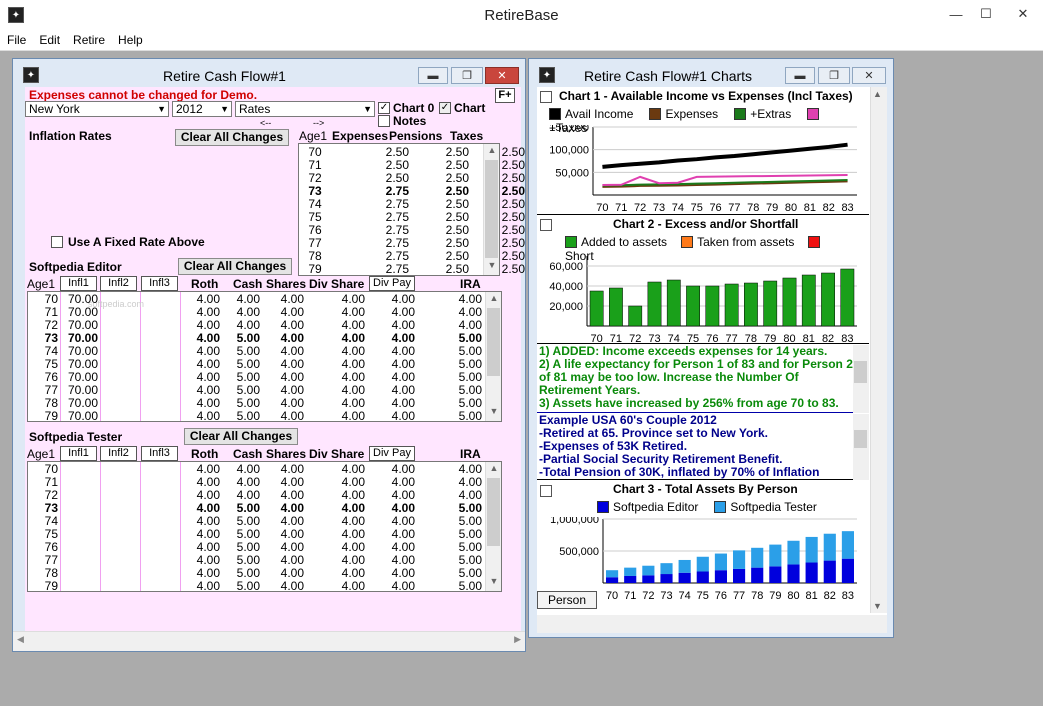  I want to click on minimize-icon: ▬, so click(800, 75).